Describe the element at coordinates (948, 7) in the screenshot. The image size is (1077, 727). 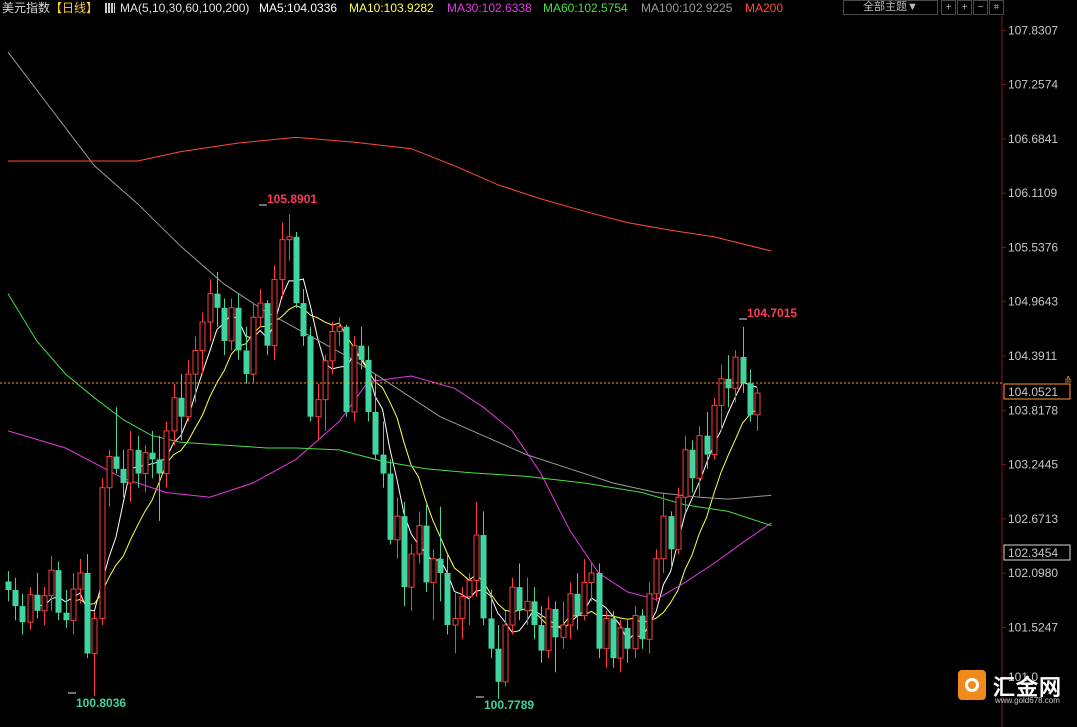
I see `crosshair-icon: +` at that location.